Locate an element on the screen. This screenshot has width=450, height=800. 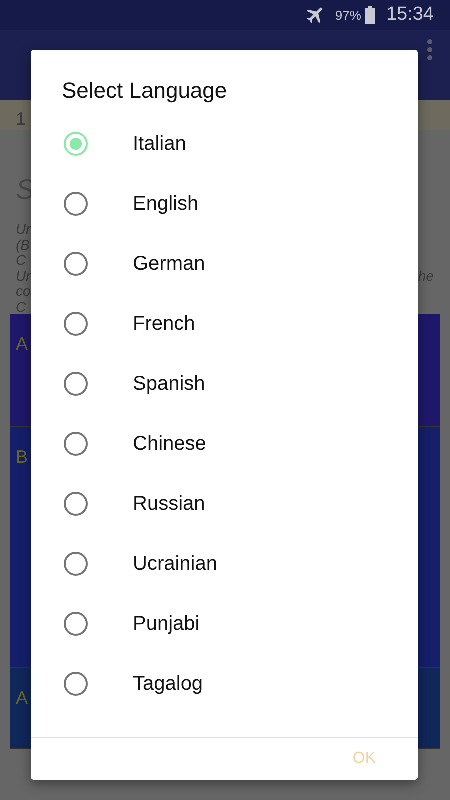
dialog-title: Select Language is located at coordinates (144, 91).